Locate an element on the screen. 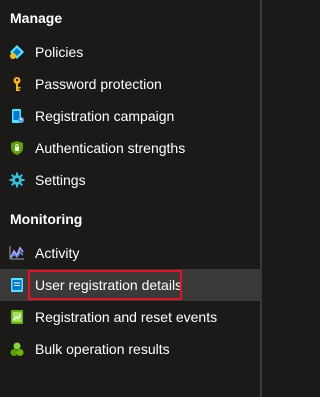  nav-item-label: Authentication strengths is located at coordinates (110, 148).